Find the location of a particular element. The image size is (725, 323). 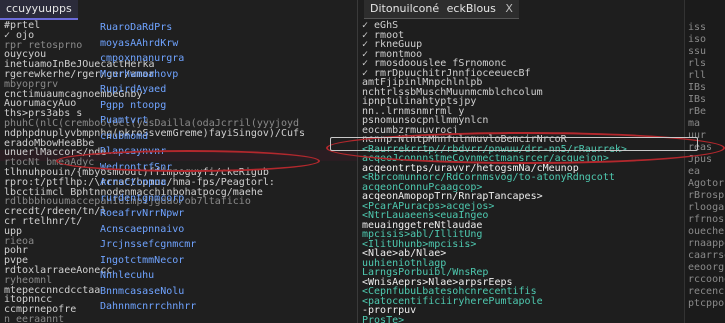

far-right-line: ouecheuclel is located at coordinates (706, 231).